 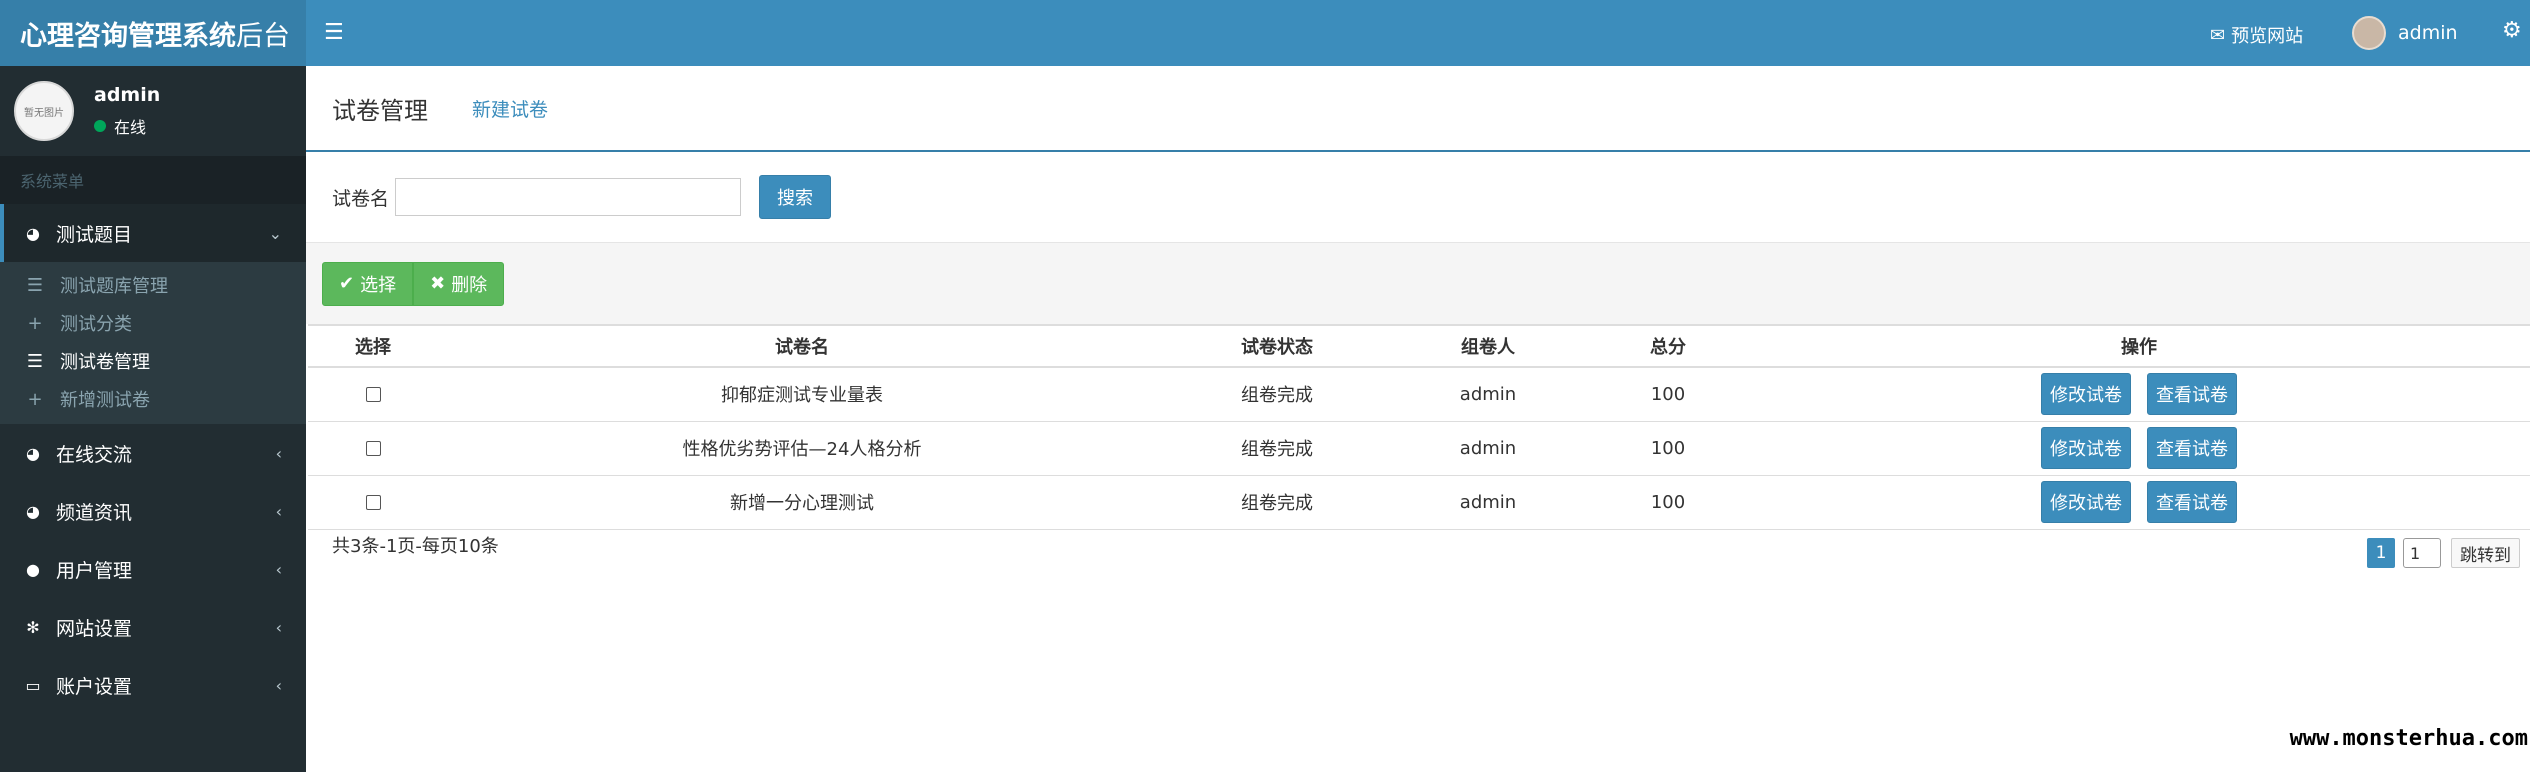 What do you see at coordinates (2512, 30) in the screenshot?
I see `settings-gears-icon: ⚙` at bounding box center [2512, 30].